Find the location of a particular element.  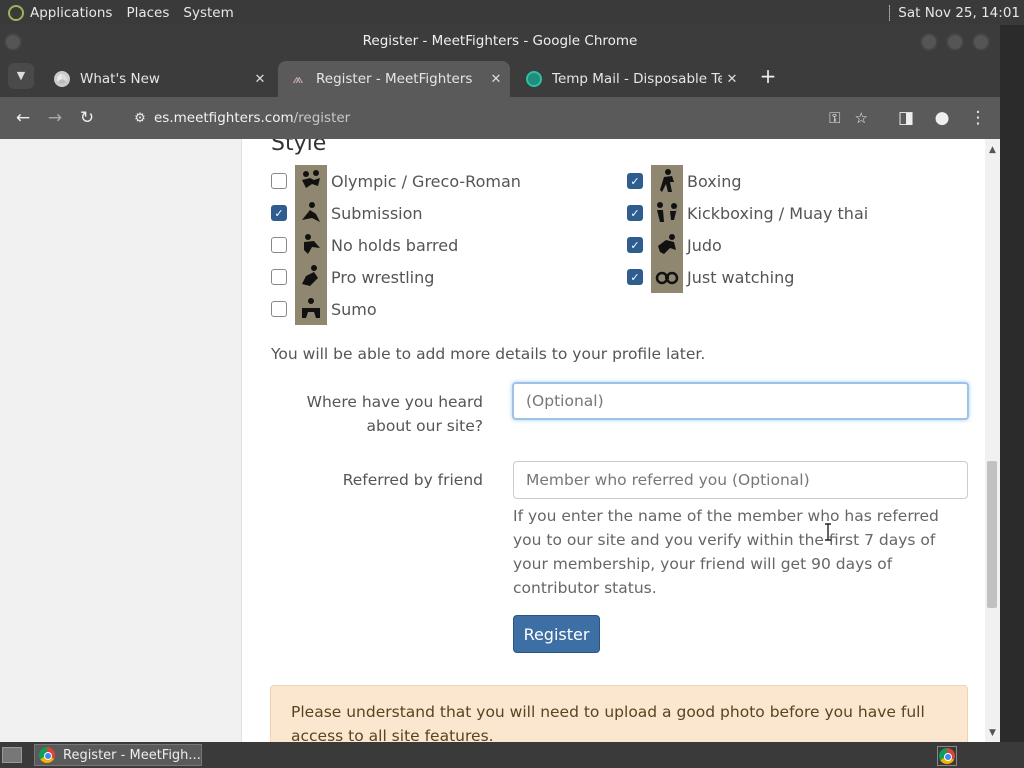

tab-whats-new: What's New ✕ is located at coordinates (158, 79).